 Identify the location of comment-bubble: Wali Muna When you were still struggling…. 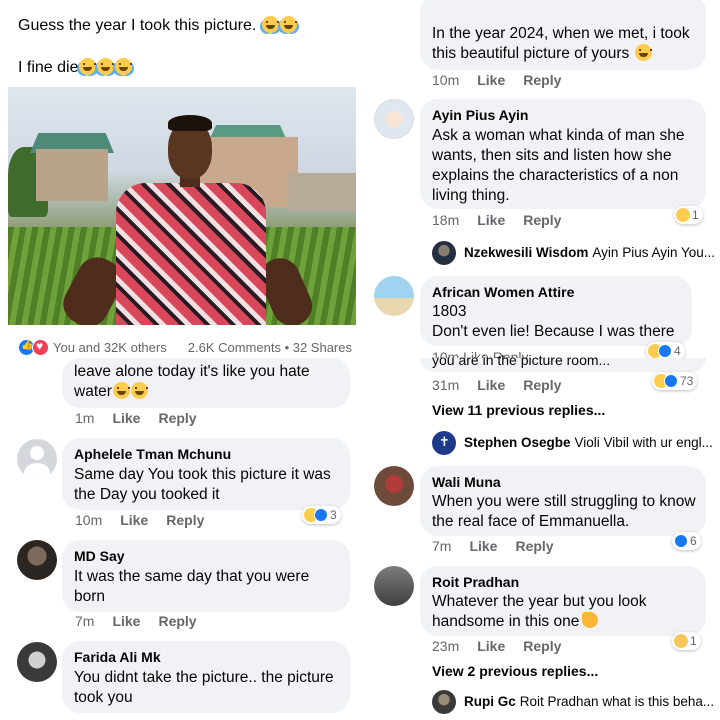
(563, 501).